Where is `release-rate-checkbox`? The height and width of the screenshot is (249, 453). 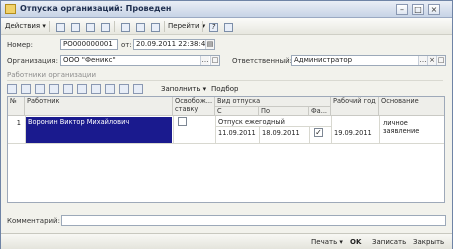
release-rate-checkbox is located at coordinates (182, 121).